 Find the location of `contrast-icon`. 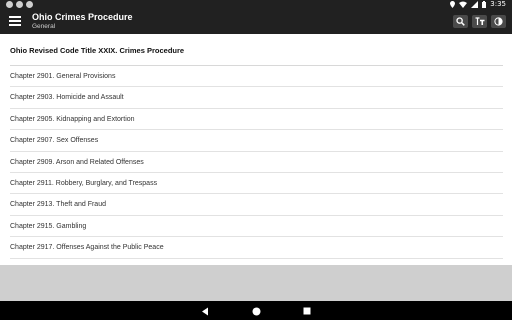

contrast-icon is located at coordinates (498, 21).